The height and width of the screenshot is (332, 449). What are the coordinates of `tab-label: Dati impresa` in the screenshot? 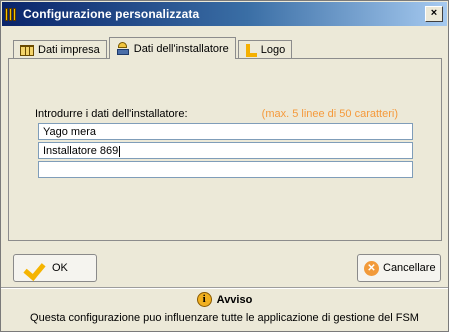 It's located at (69, 50).